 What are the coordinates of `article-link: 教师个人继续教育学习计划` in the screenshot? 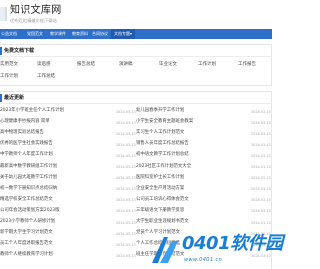 It's located at (26, 255).